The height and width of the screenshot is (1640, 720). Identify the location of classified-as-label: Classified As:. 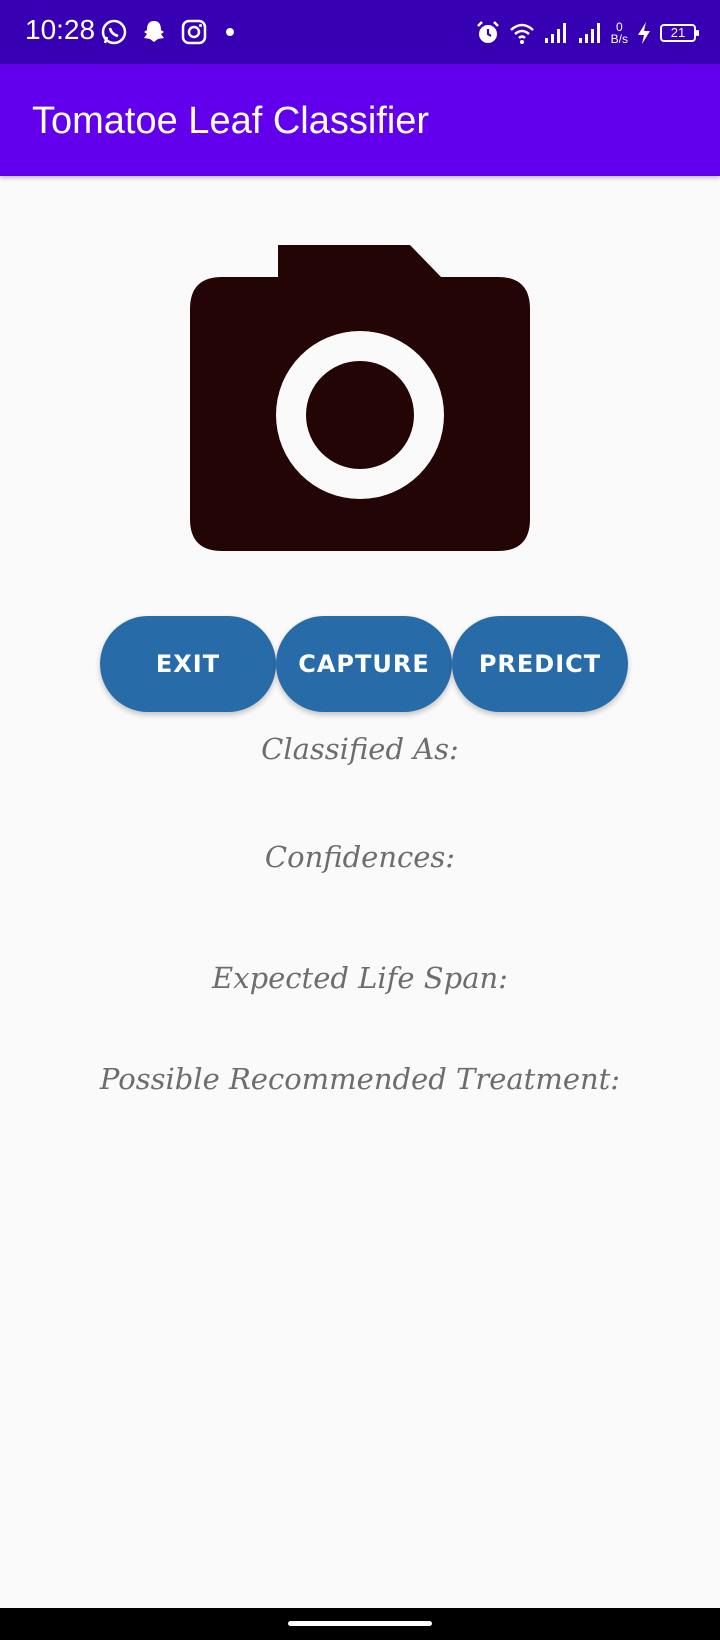
(360, 749).